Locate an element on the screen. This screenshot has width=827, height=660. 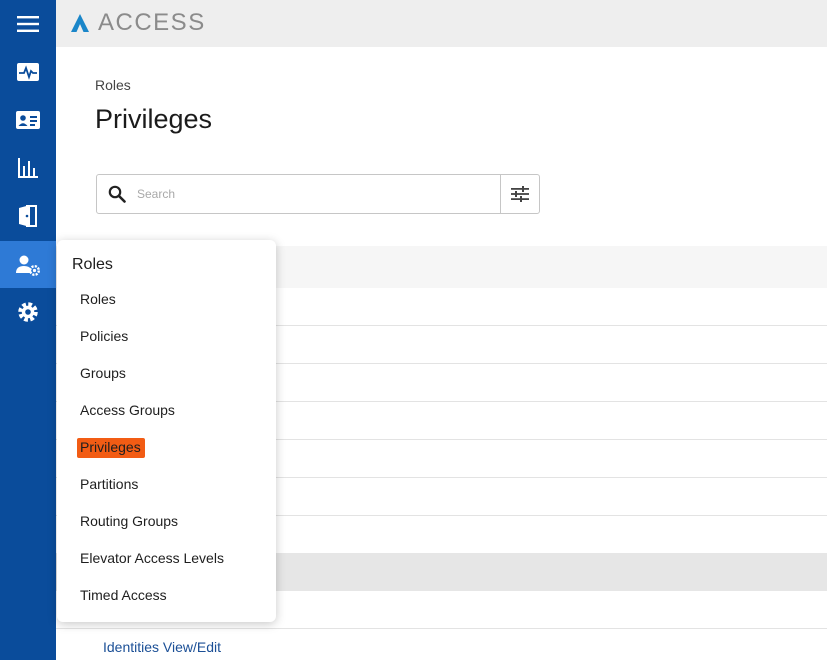
search-icon is located at coordinates (117, 194).